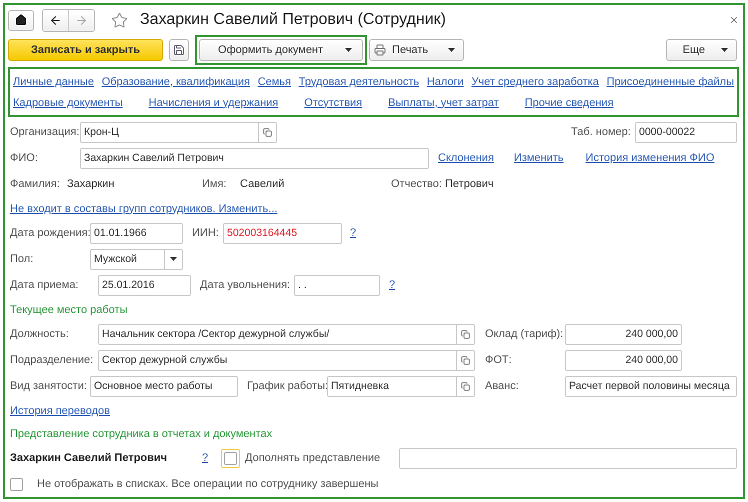 Image resolution: width=748 pixels, height=502 pixels. Describe the element at coordinates (333, 102) in the screenshot. I see `section-link: Отсутствия` at that location.